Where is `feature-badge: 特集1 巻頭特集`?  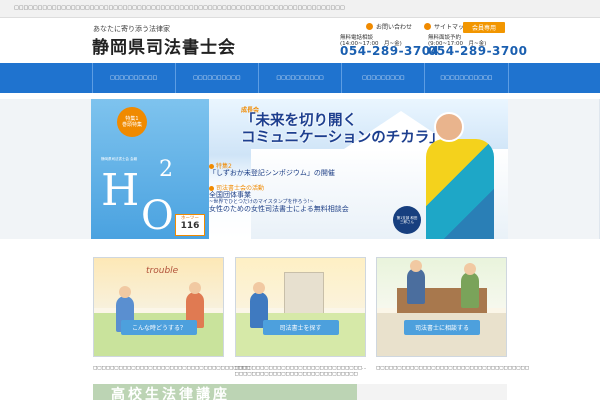 feature-badge: 特集1 巻頭特集 is located at coordinates (132, 122).